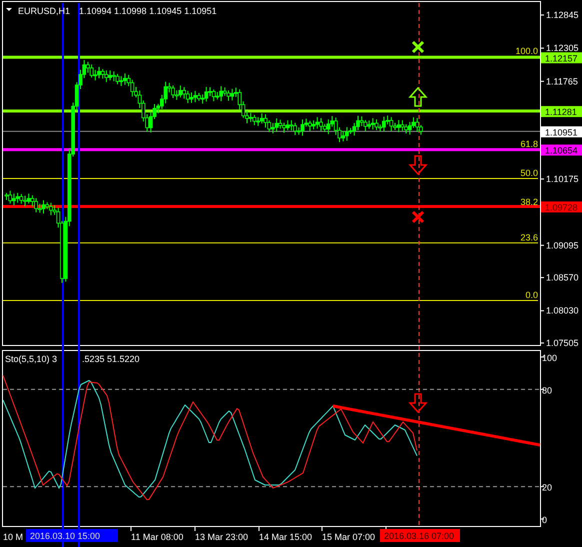  What do you see at coordinates (420, 535) in the screenshot?
I see `time-cursor-tag: 2016.03.16 07:00` at bounding box center [420, 535].